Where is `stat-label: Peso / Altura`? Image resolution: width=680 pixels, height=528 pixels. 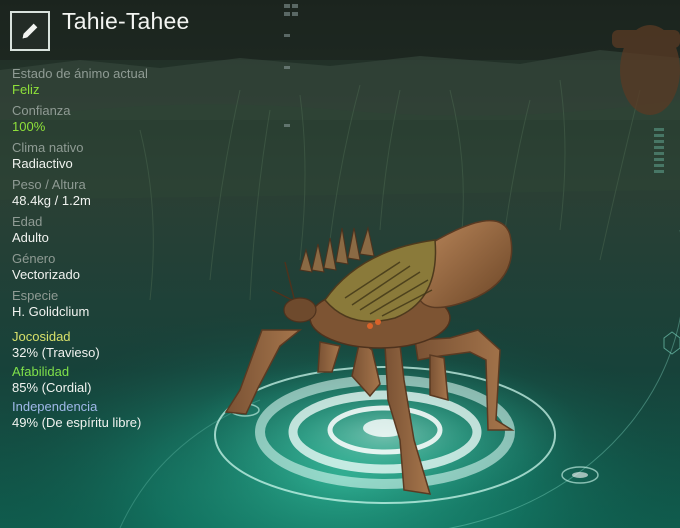
stat-label: Peso / Altura is located at coordinates (49, 184).